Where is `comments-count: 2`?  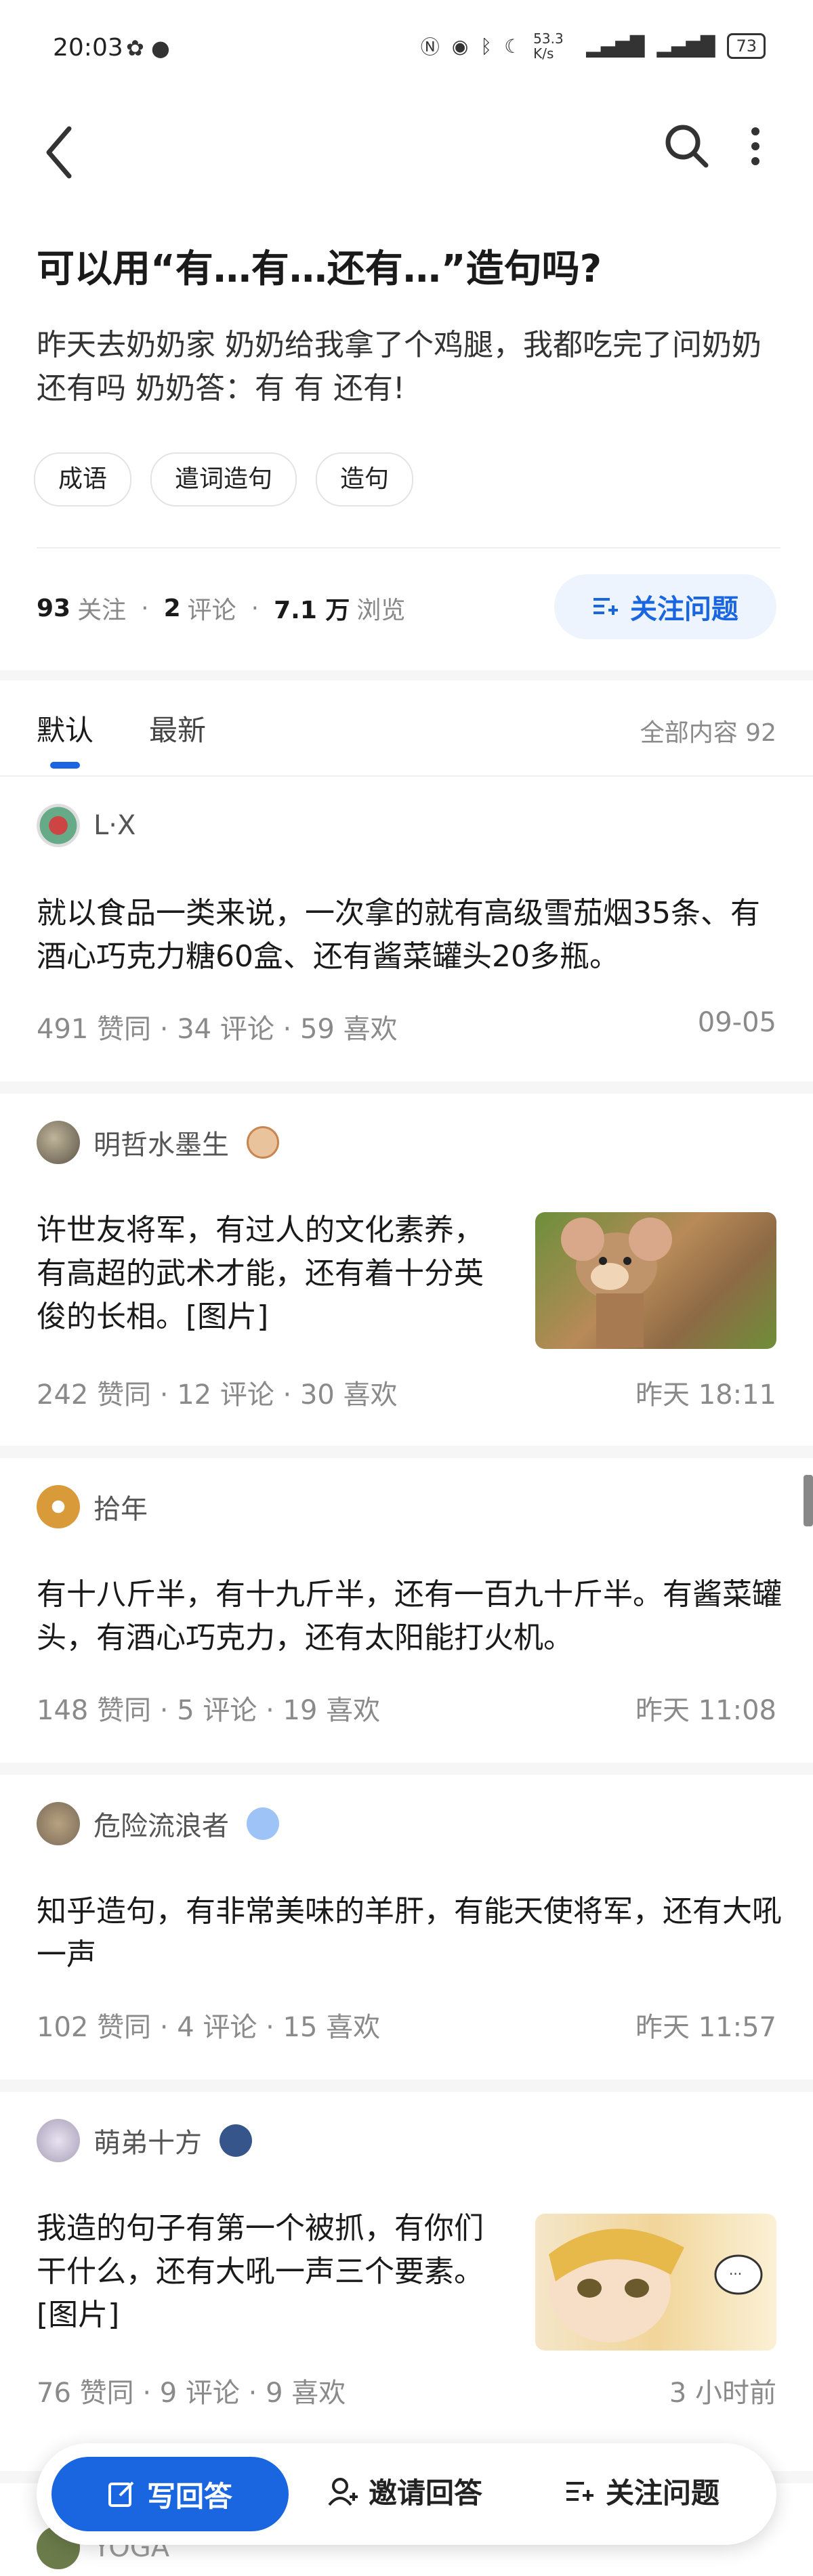 comments-count: 2 is located at coordinates (172, 608).